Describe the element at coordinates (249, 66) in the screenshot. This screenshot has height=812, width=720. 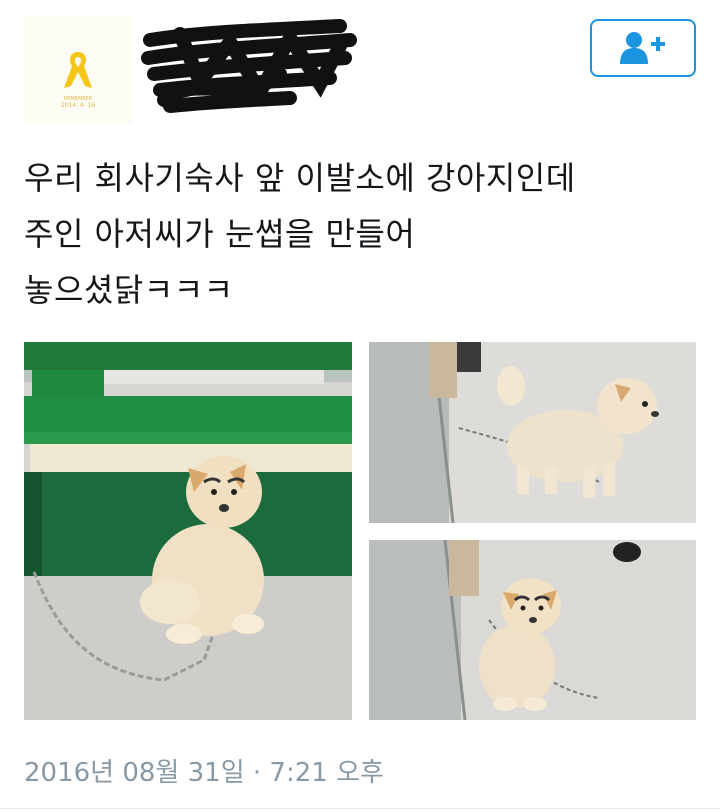
I see `redacted-username` at that location.